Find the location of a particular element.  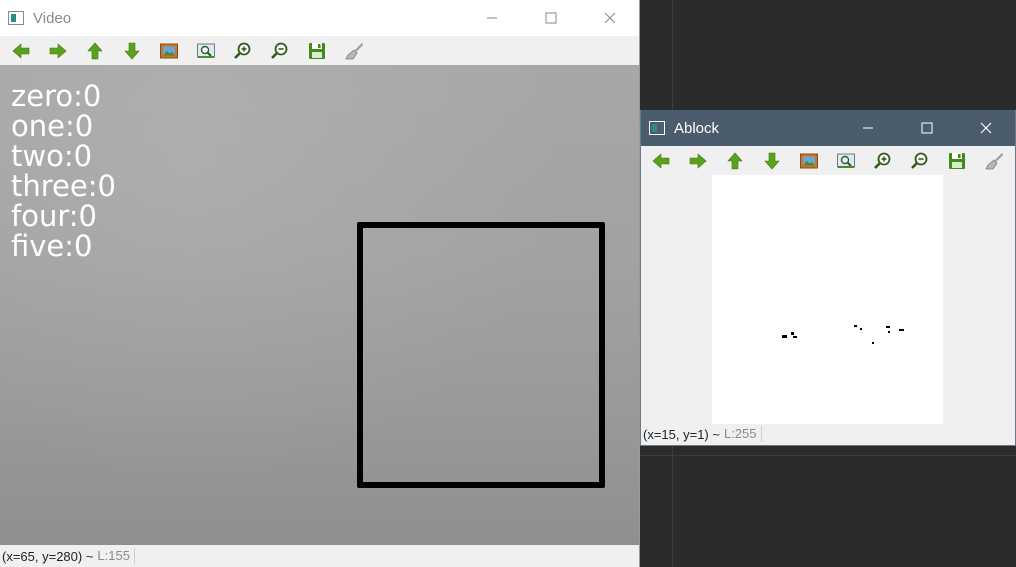

pixel-value: L:155 is located at coordinates (116, 556).